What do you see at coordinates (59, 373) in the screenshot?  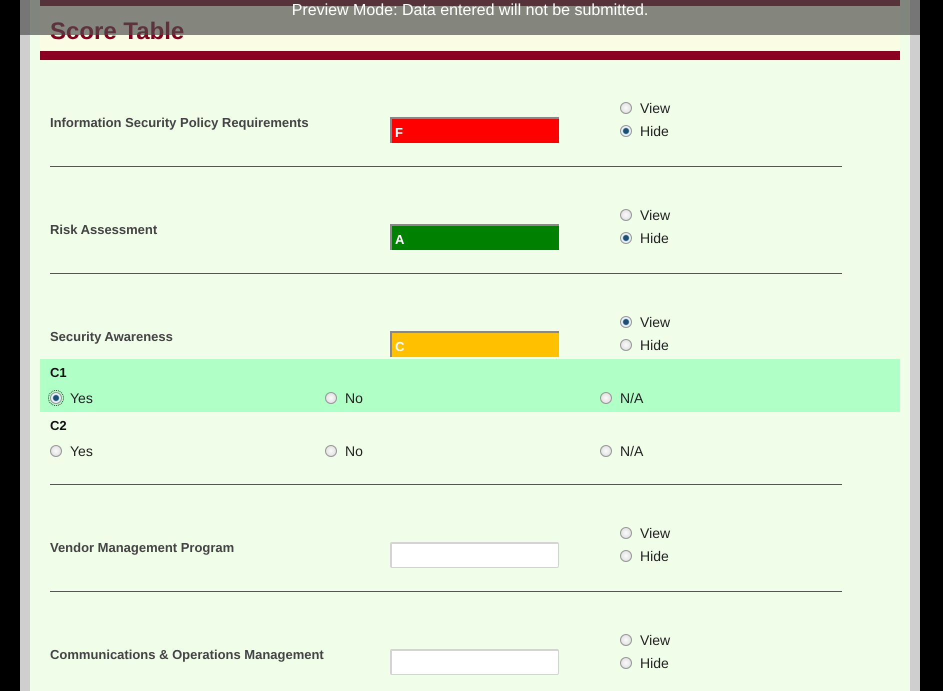 I see `question-label: C1` at bounding box center [59, 373].